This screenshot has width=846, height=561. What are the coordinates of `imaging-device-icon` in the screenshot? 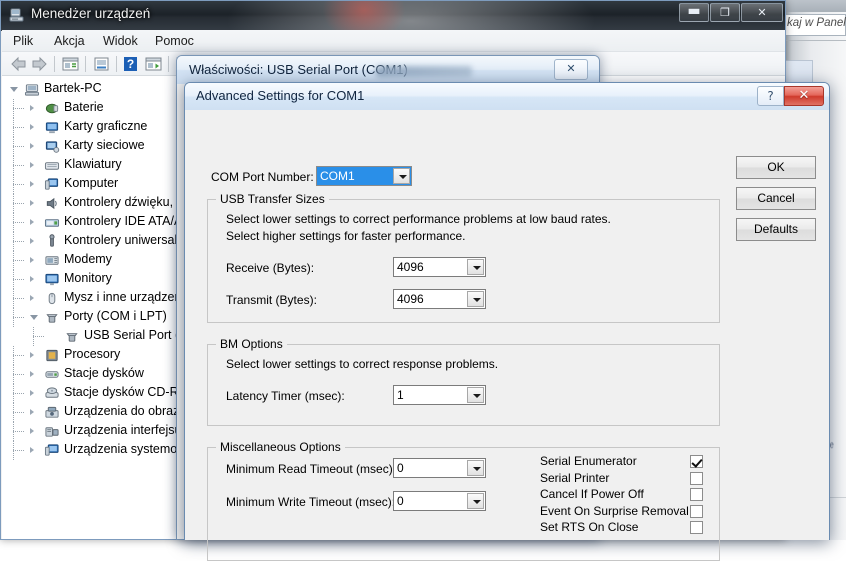 It's located at (52, 412).